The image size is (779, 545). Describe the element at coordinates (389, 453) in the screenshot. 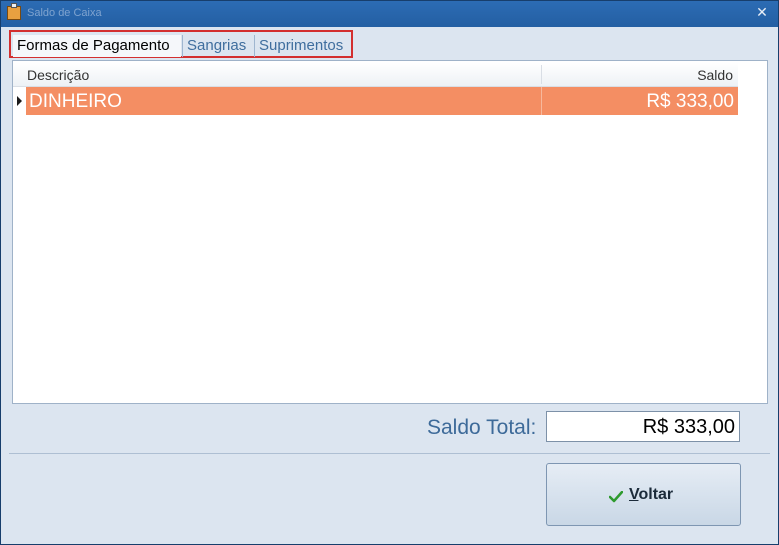

I see `divider` at that location.